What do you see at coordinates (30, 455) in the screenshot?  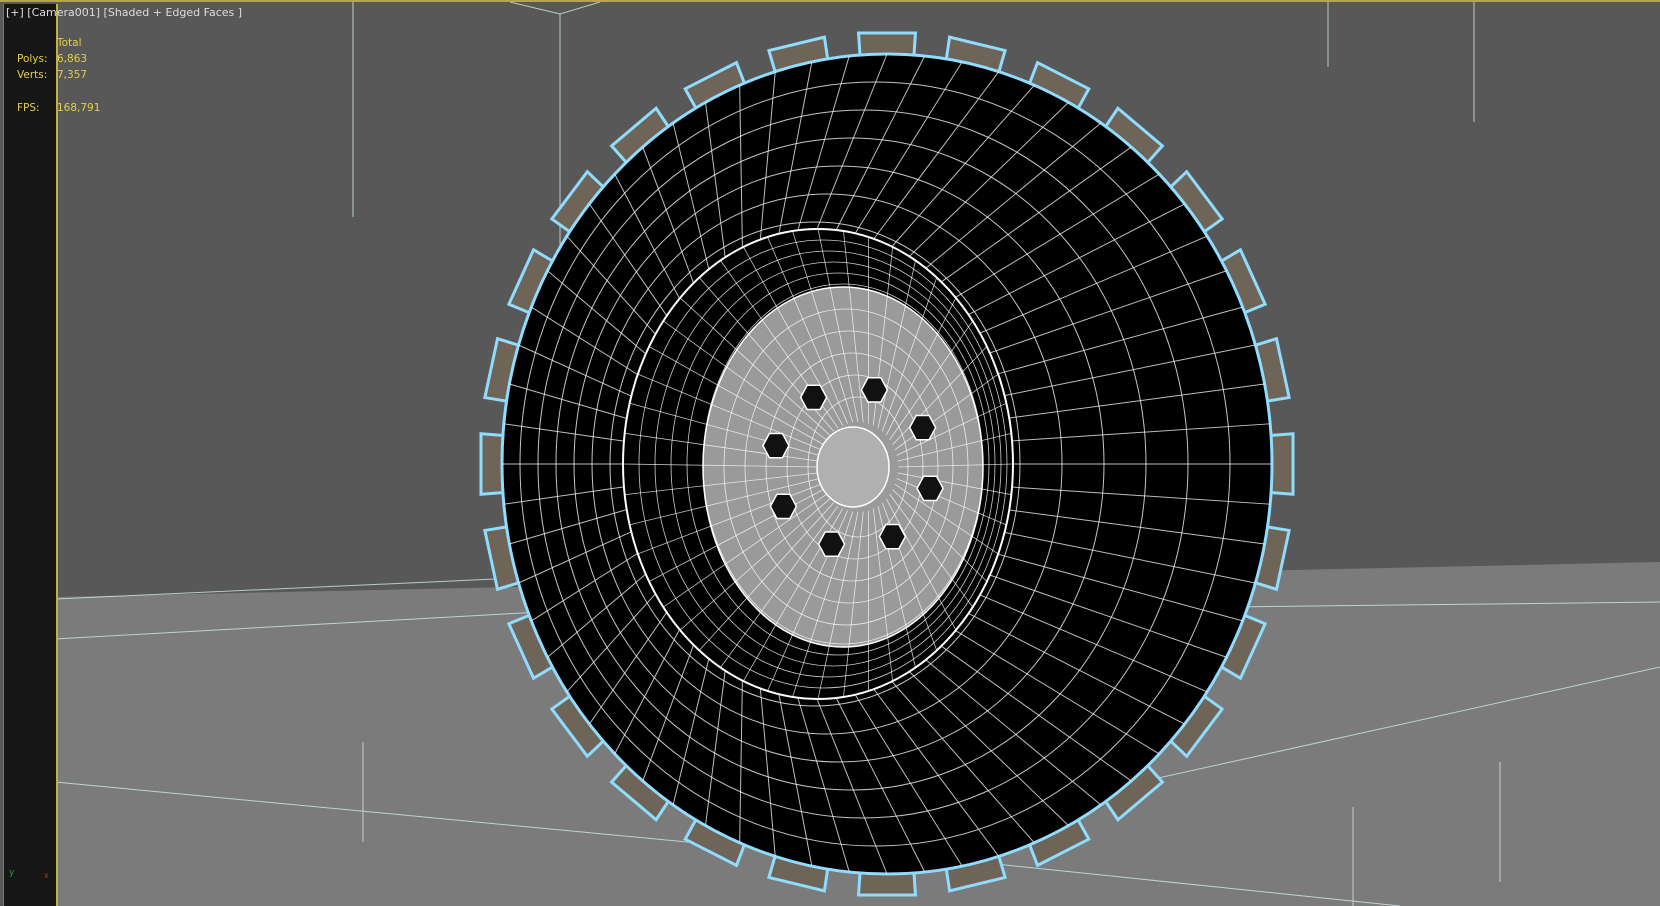 I see `left-panel-strip` at bounding box center [30, 455].